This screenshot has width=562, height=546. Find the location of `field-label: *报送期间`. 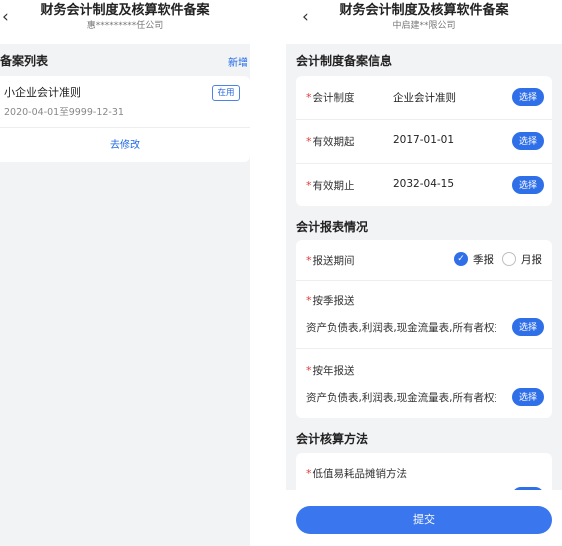

field-label: *报送期间 is located at coordinates (330, 260).